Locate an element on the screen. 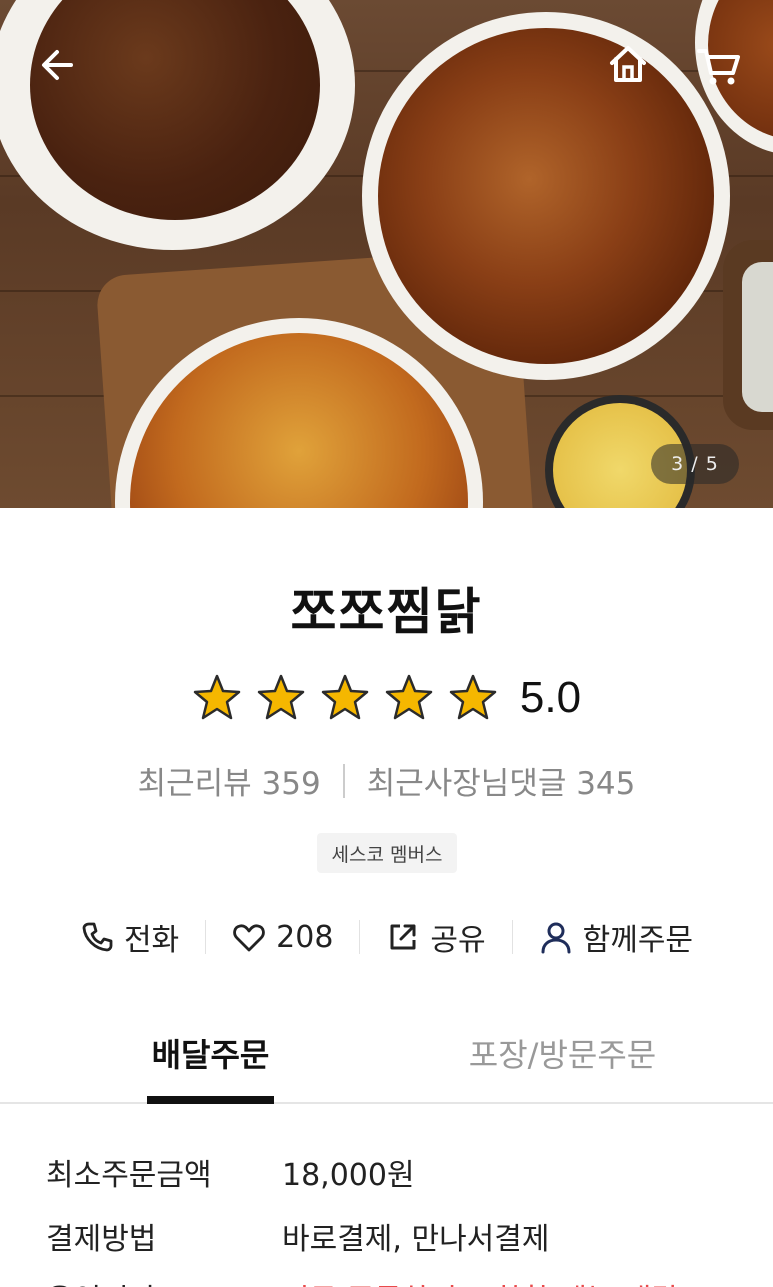 The height and width of the screenshot is (1287, 773). home-button is located at coordinates (628, 64).